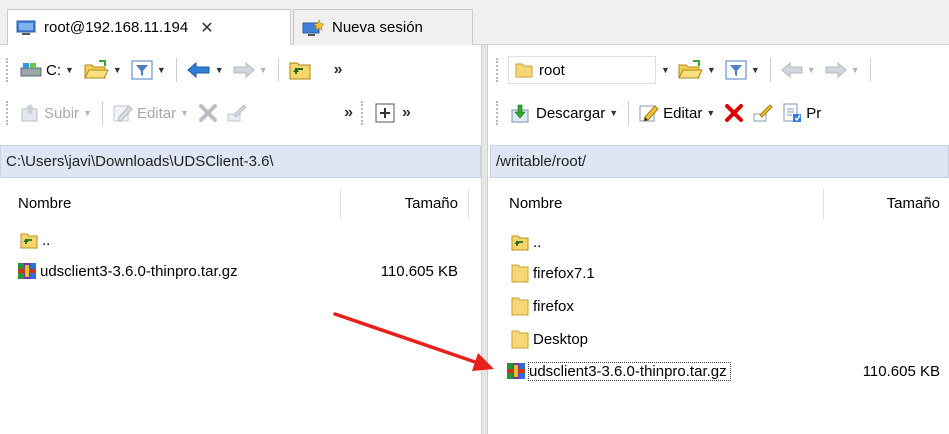  Describe the element at coordinates (413, 341) in the screenshot. I see `annotation-arrow` at that location.